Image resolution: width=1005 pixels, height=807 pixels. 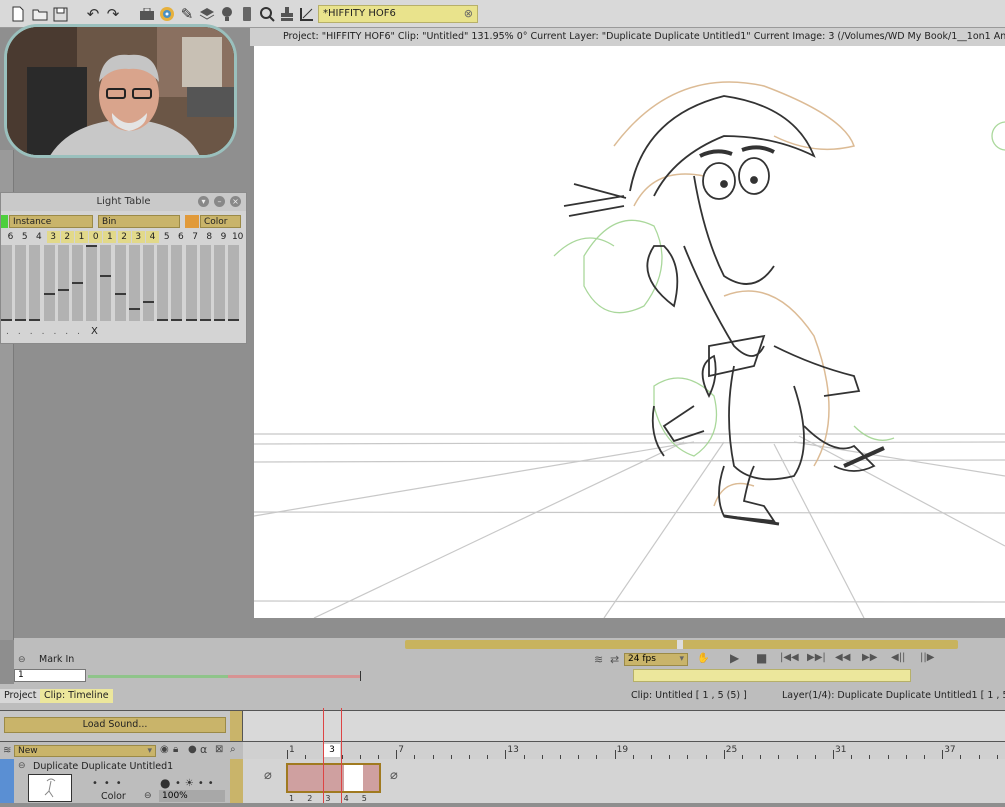 What do you see at coordinates (292, 798) in the screenshot?
I see `frame-number: 1` at bounding box center [292, 798].